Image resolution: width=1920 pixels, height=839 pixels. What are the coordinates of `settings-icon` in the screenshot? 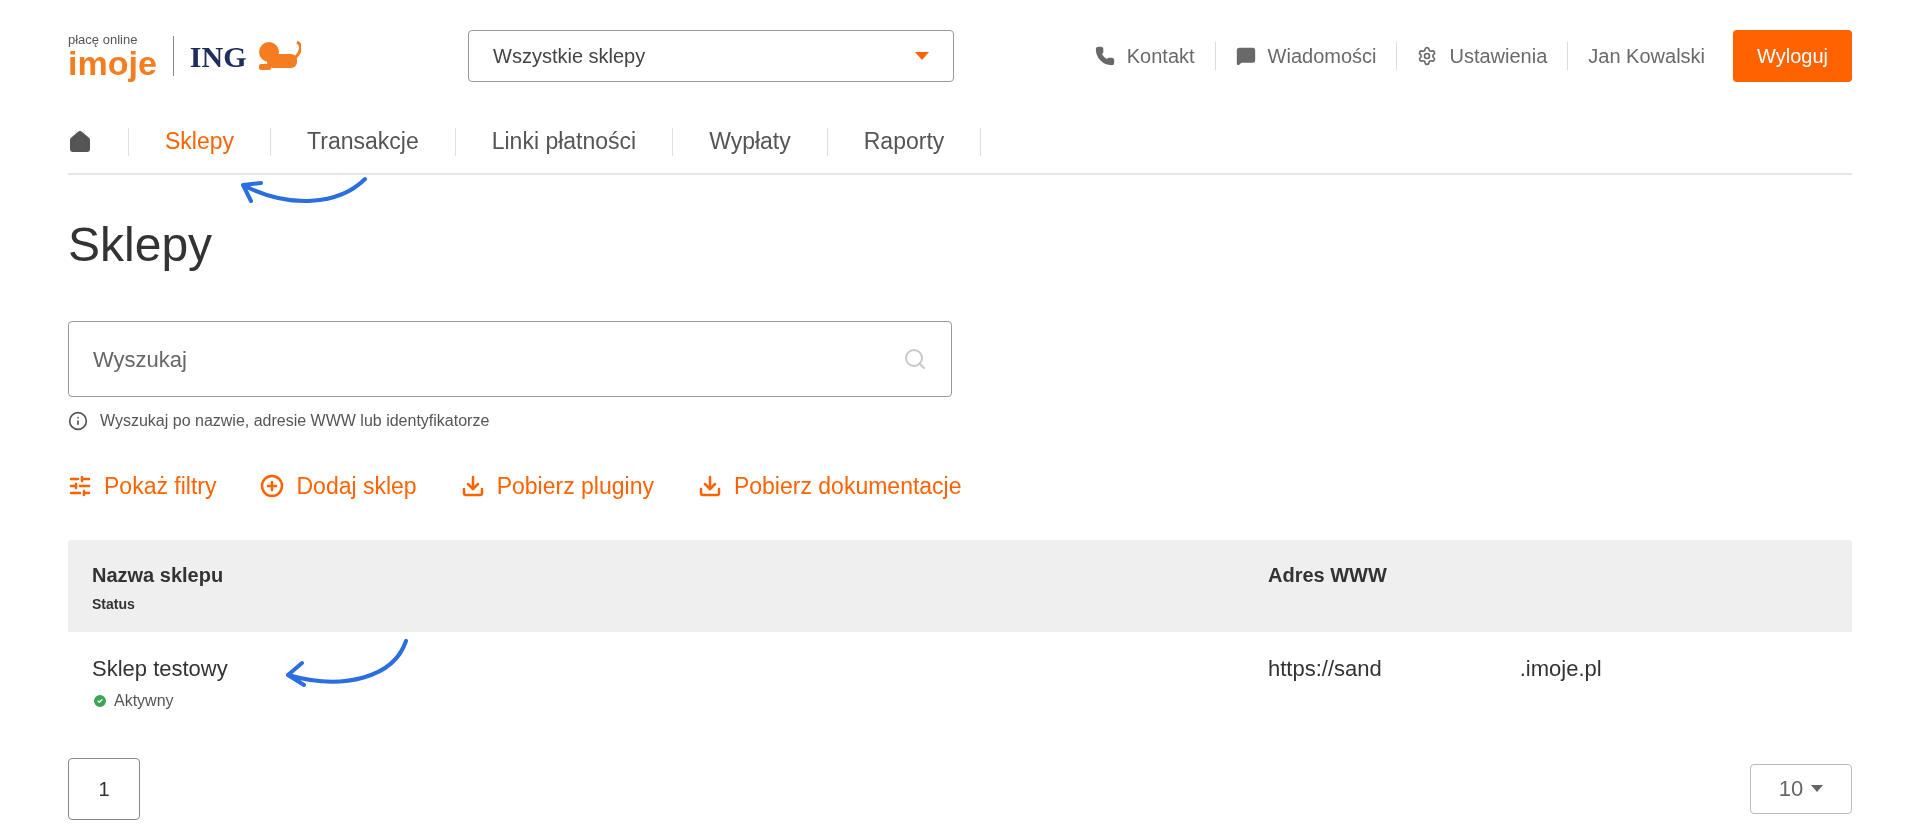 It's located at (1427, 56).